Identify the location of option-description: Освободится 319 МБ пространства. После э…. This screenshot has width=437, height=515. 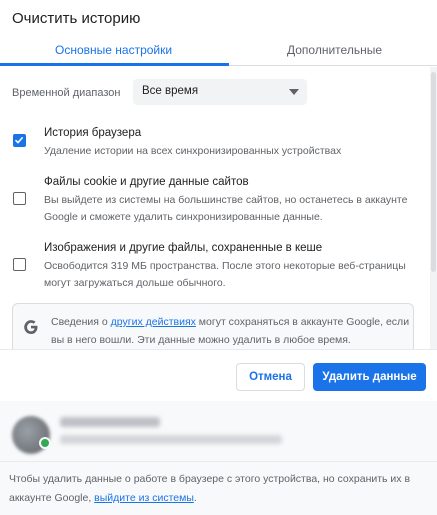
(225, 274).